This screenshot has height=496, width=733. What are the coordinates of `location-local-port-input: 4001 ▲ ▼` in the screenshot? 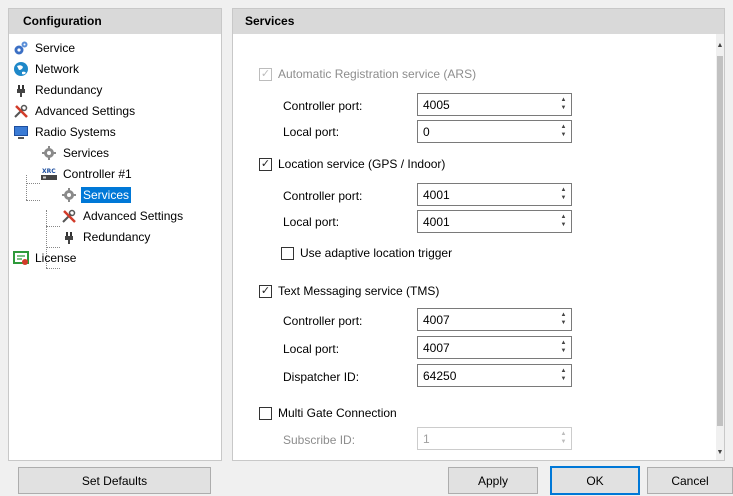 It's located at (494, 221).